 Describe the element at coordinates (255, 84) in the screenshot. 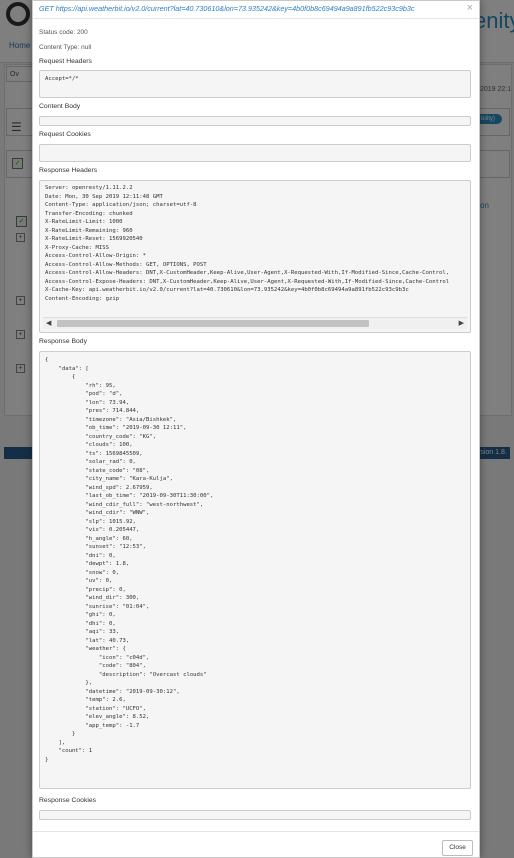

I see `request-headers-box: Accept=*/*` at that location.